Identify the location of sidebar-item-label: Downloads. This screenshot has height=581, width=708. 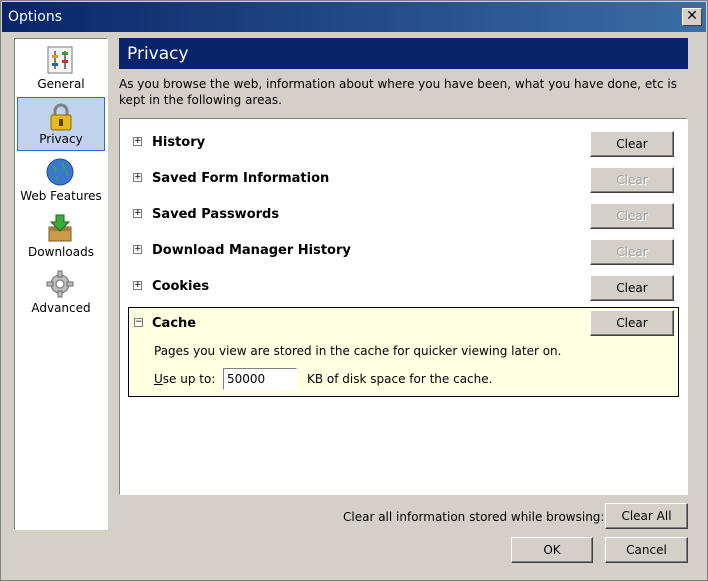
(61, 252).